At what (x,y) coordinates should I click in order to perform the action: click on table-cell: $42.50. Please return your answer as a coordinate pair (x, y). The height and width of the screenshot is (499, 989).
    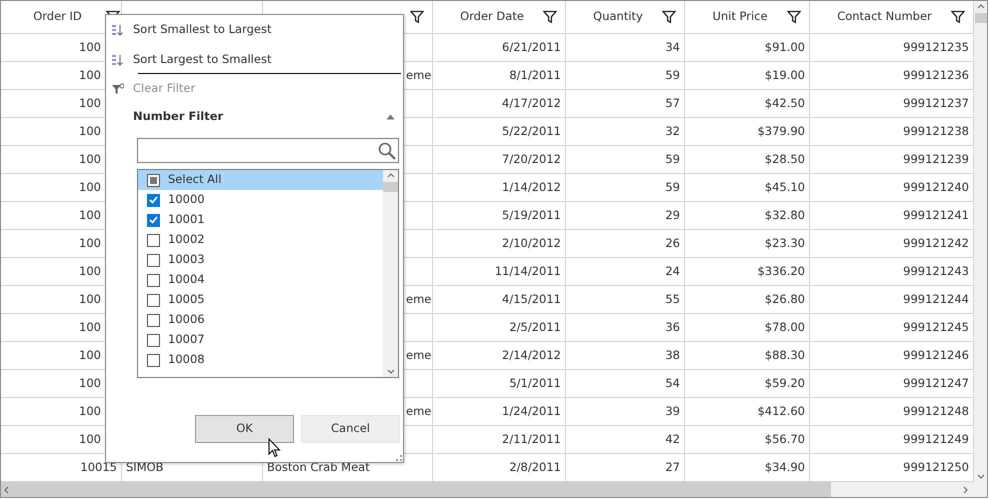
    Looking at the image, I should click on (747, 104).